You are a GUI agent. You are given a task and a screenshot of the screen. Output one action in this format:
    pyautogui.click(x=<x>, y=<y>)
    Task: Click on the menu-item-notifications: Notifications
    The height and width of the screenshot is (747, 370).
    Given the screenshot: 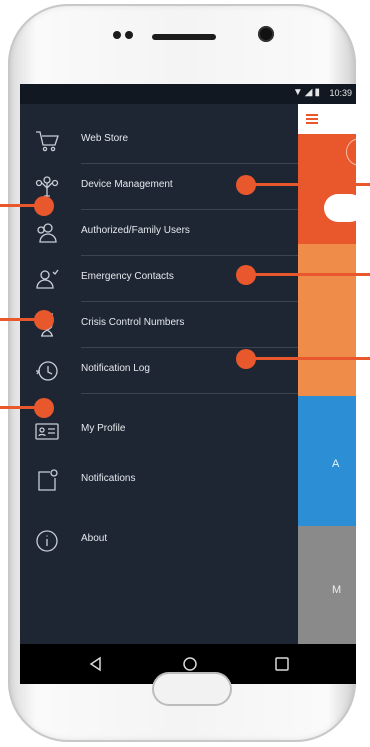 What is the action you would take?
    pyautogui.click(x=159, y=481)
    